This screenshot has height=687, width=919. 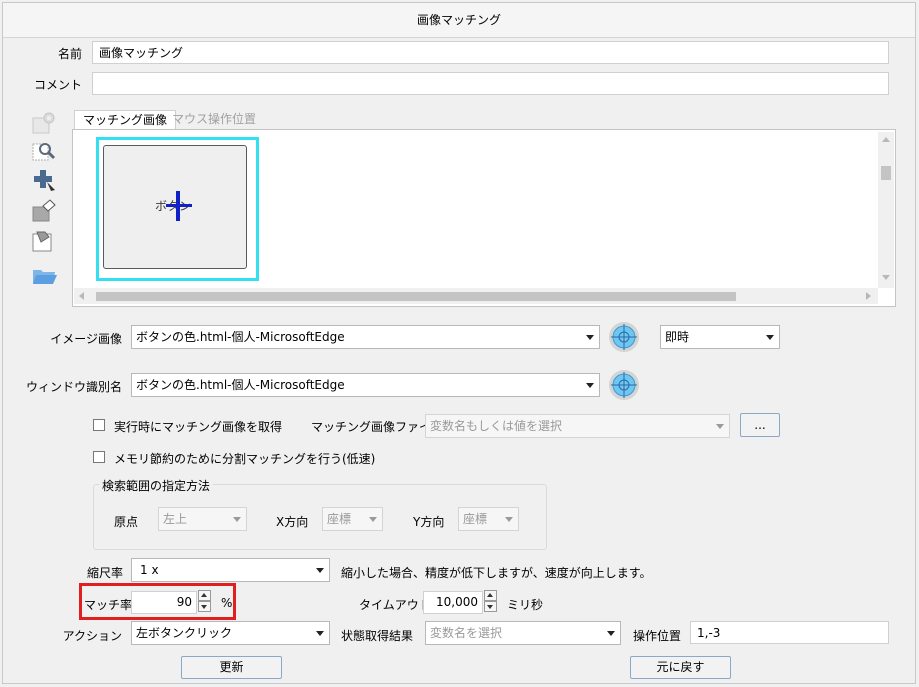 What do you see at coordinates (240, 385) in the screenshot?
I see `window-id-select-value: ボタンの色.html-個人-MicrosoftEdge` at bounding box center [240, 385].